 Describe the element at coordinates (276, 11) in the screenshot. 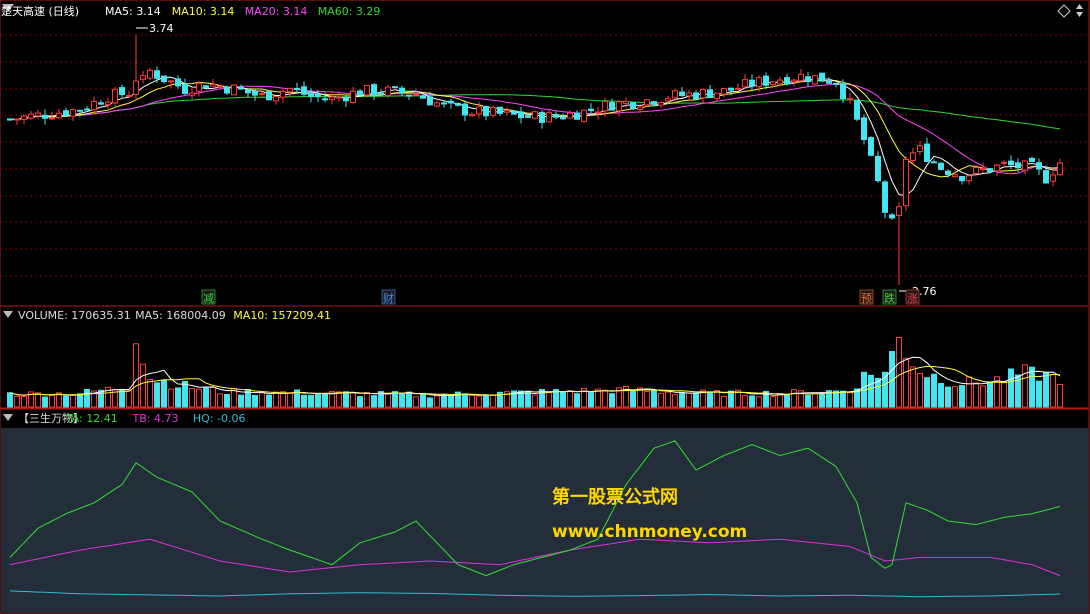

I see `price-legend-item-2: MA20: 3.14` at that location.